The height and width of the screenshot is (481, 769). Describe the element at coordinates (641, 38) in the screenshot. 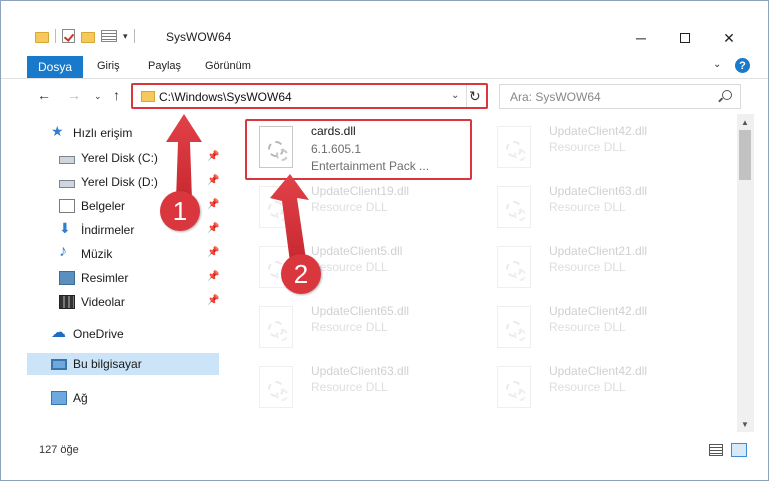

I see `minimize-button: ─` at that location.